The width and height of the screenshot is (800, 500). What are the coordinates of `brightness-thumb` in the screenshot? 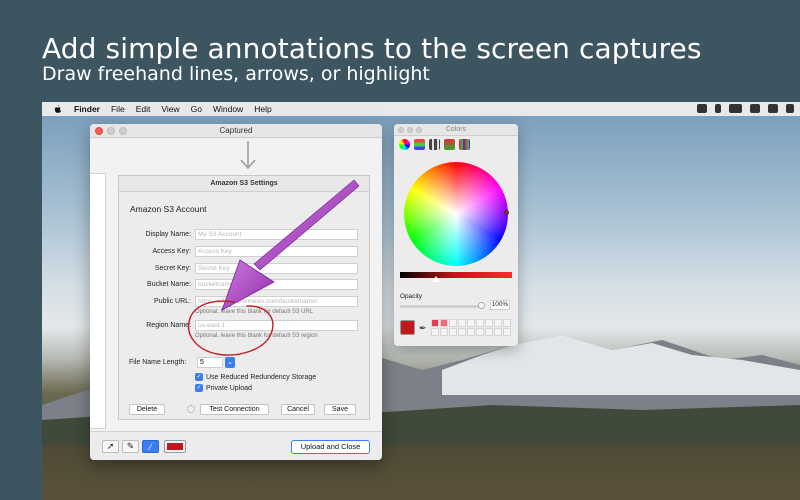 It's located at (436, 279).